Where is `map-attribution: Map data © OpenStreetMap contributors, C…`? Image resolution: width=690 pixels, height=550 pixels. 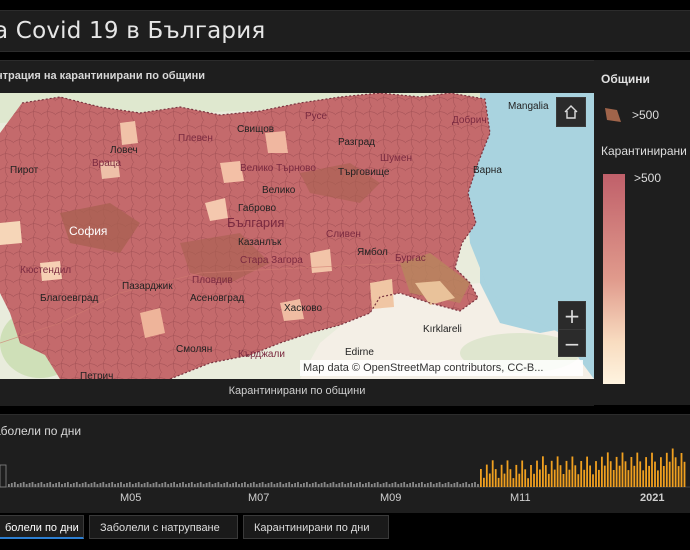
map-attribution: Map data © OpenStreetMap contributors, C… is located at coordinates (441, 368).